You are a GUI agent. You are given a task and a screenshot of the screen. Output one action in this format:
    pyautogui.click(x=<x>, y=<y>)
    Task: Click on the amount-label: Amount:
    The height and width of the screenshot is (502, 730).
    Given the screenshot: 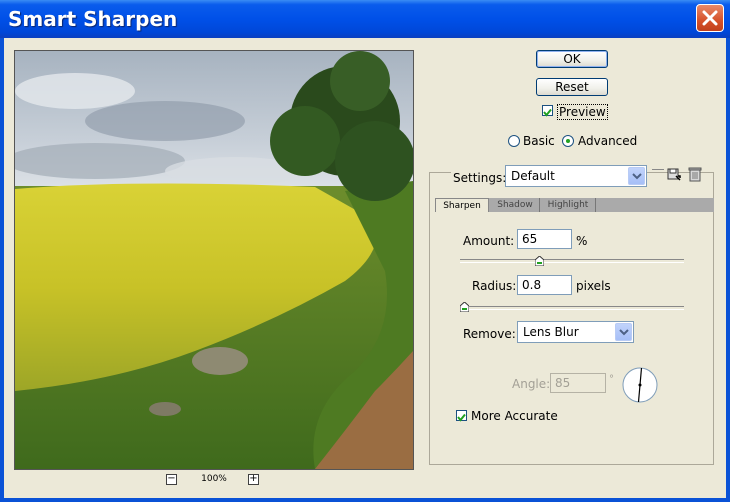 What is the action you would take?
    pyautogui.click(x=489, y=241)
    